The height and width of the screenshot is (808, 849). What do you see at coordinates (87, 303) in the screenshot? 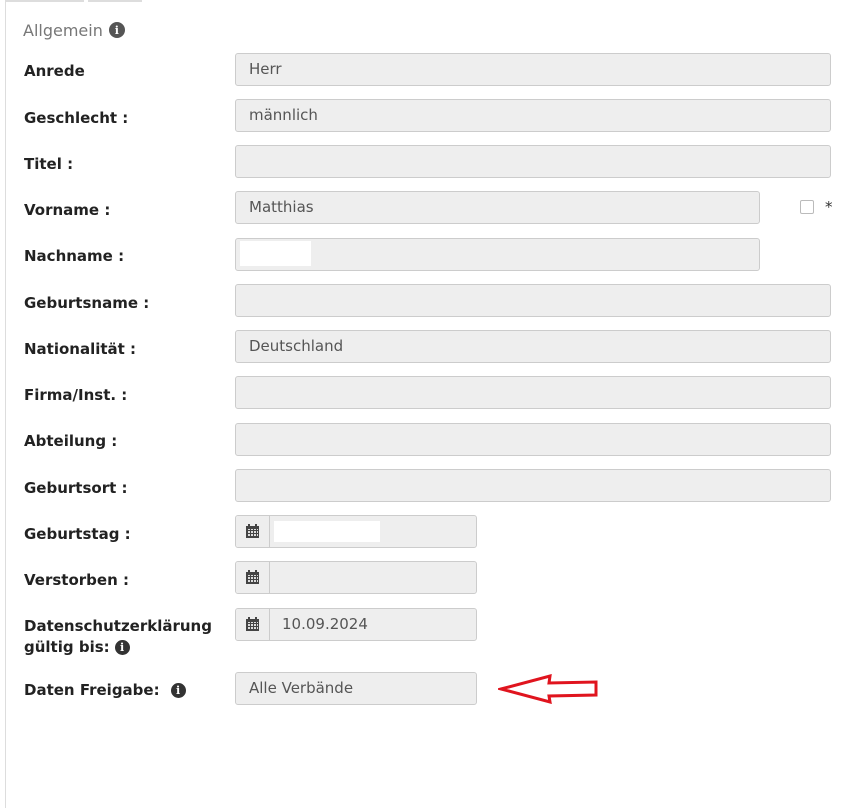
I see `geburtsname-label: Geburtsname :` at bounding box center [87, 303].